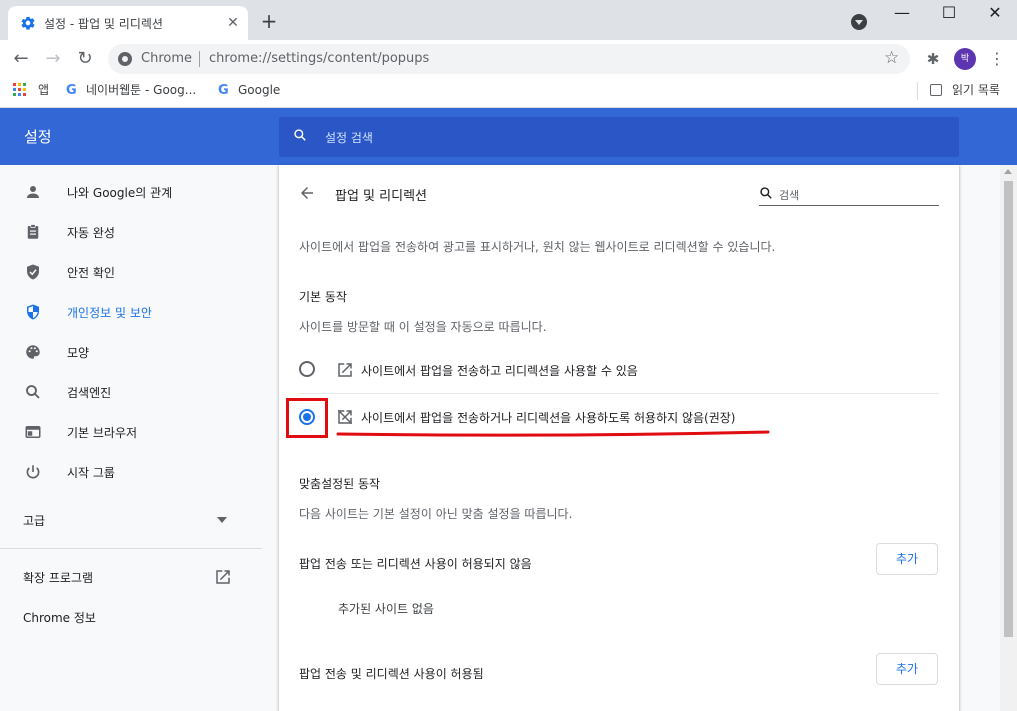 This screenshot has height=711, width=1017. What do you see at coordinates (33, 192) in the screenshot?
I see `person-icon` at bounding box center [33, 192].